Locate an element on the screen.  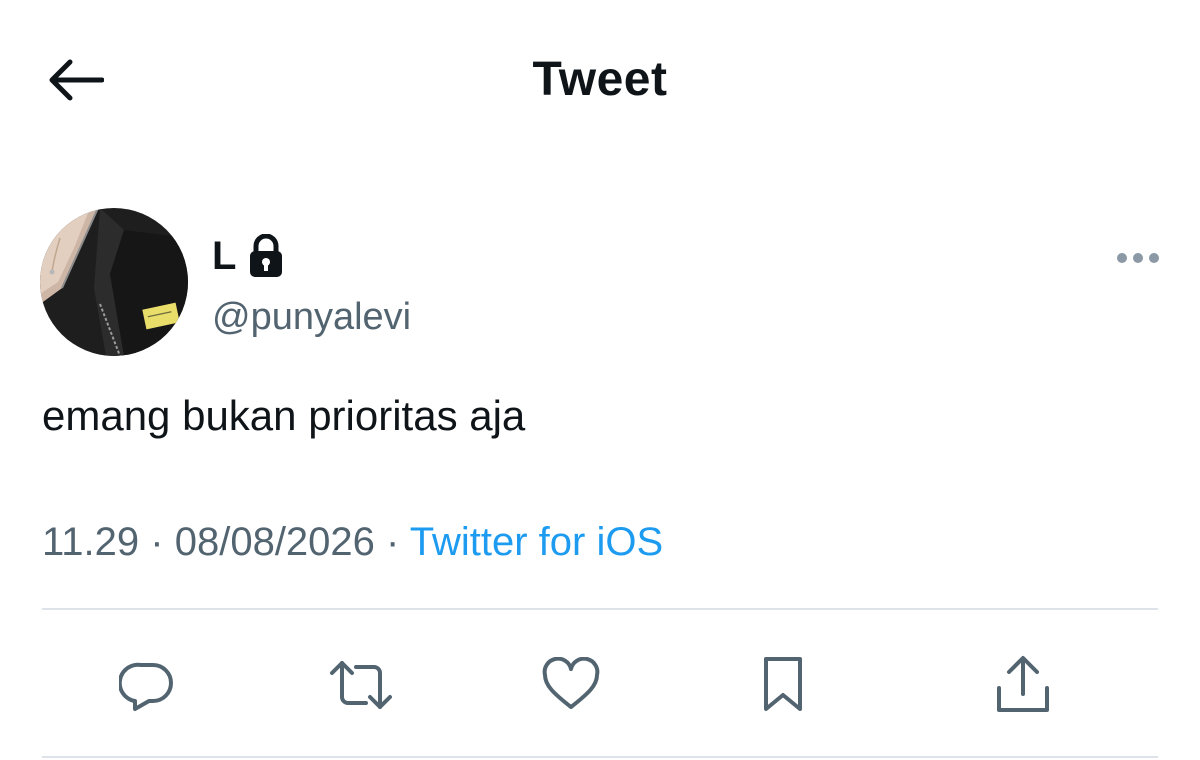
tweet-text: emang bukan prioritas aja is located at coordinates (284, 415).